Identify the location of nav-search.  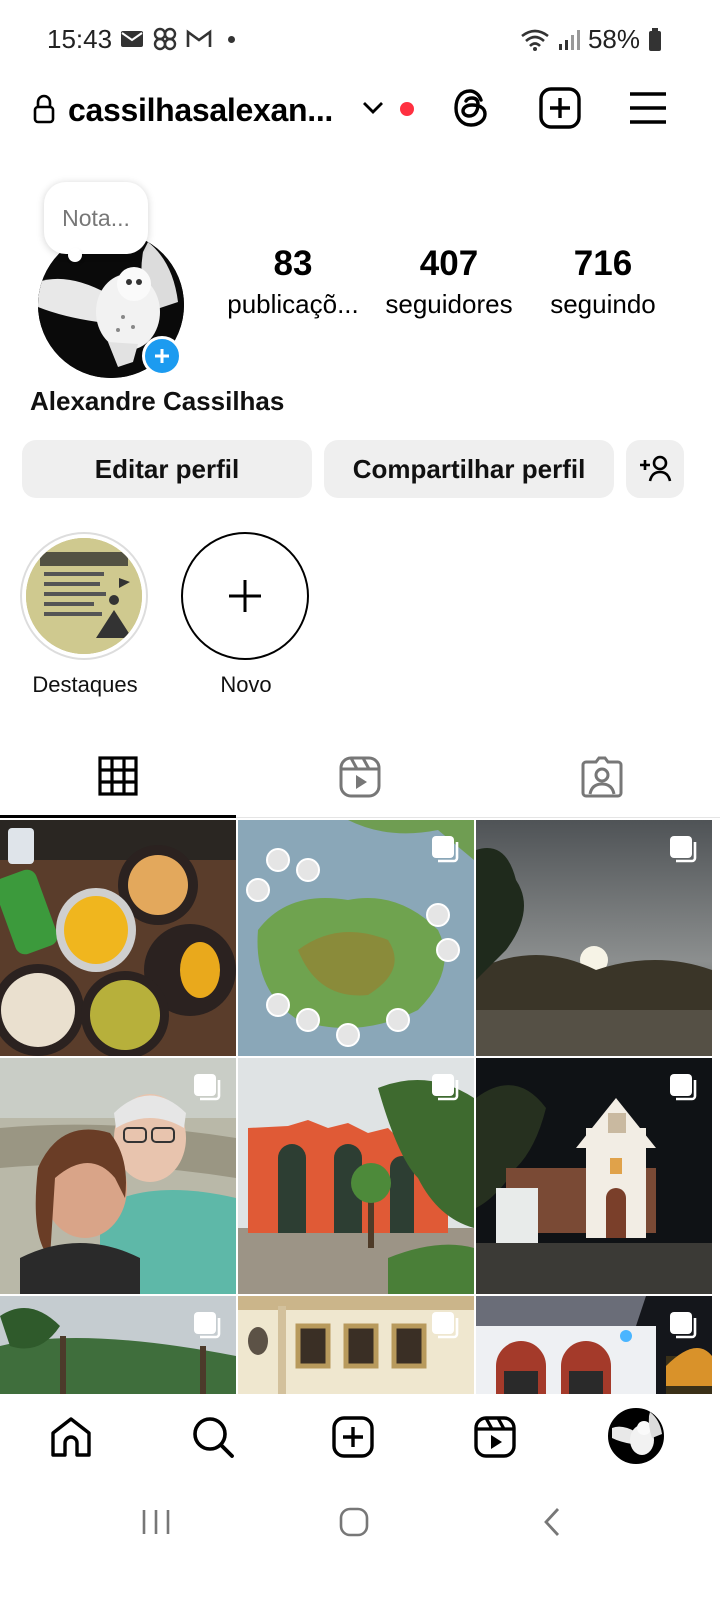
(213, 1437).